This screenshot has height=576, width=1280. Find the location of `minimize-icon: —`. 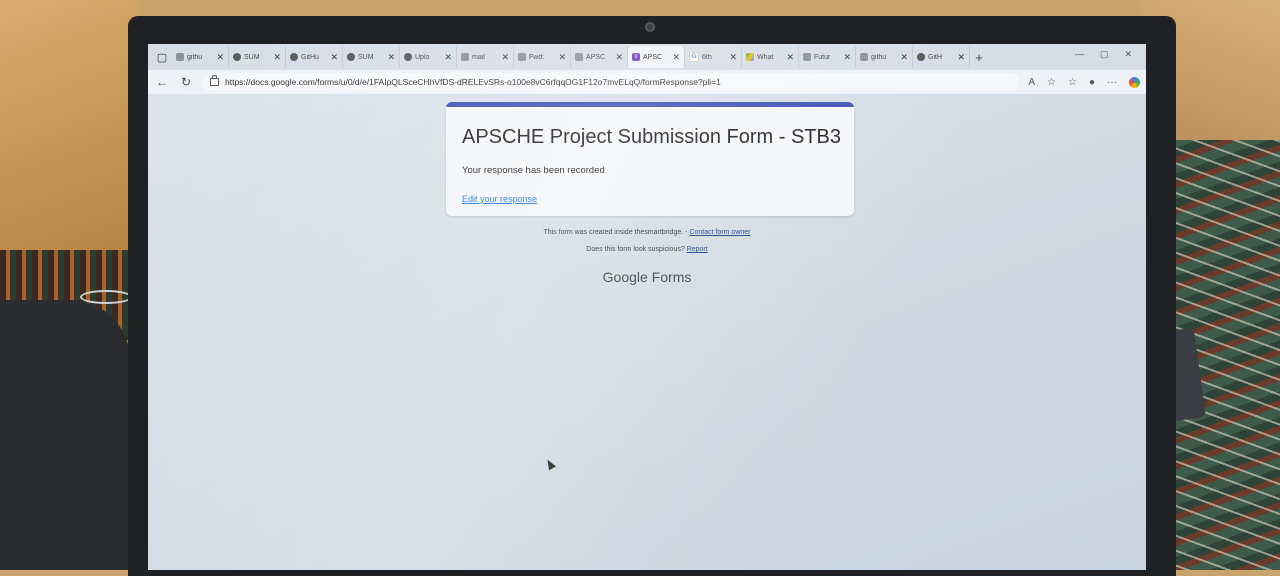

minimize-icon: — is located at coordinates (1079, 54).